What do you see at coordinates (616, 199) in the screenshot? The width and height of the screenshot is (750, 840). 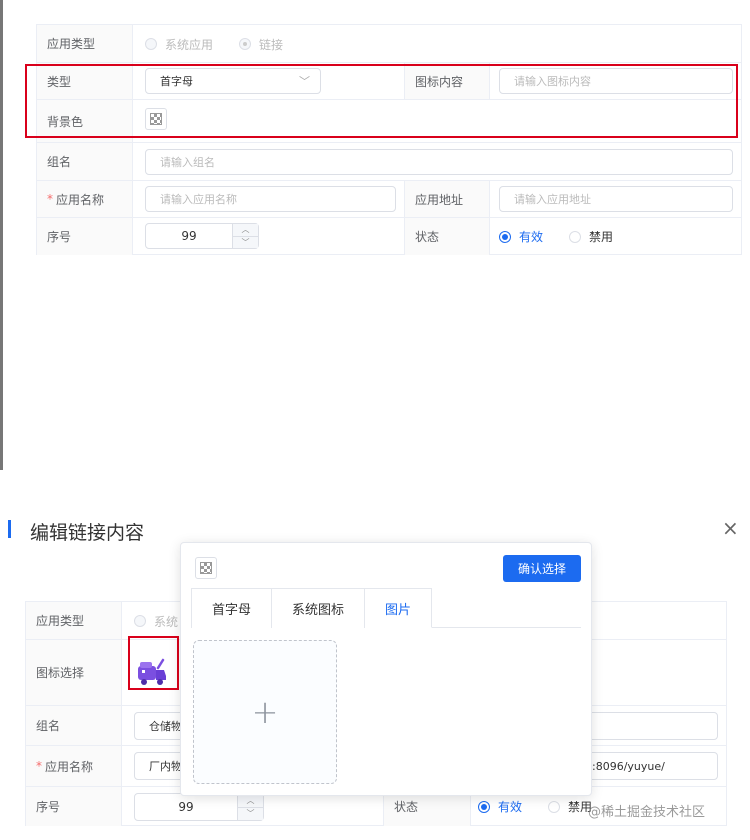 I see `app-url-input: 请输入应用地址` at bounding box center [616, 199].